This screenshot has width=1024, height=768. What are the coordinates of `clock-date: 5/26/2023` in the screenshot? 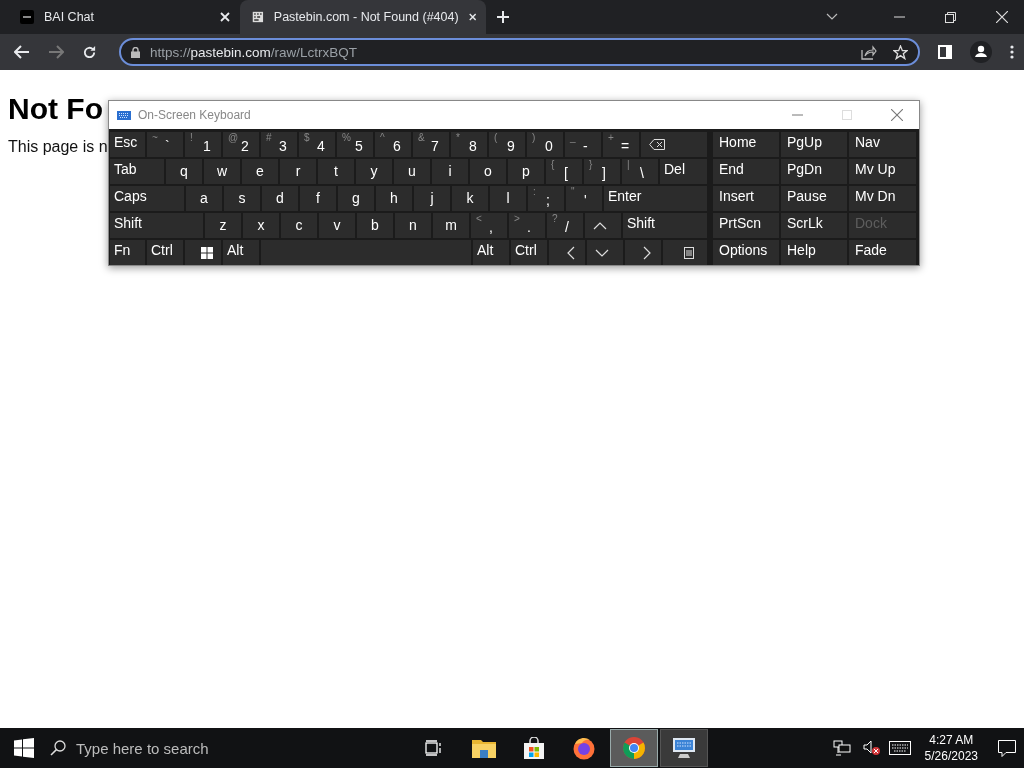 It's located at (951, 756).